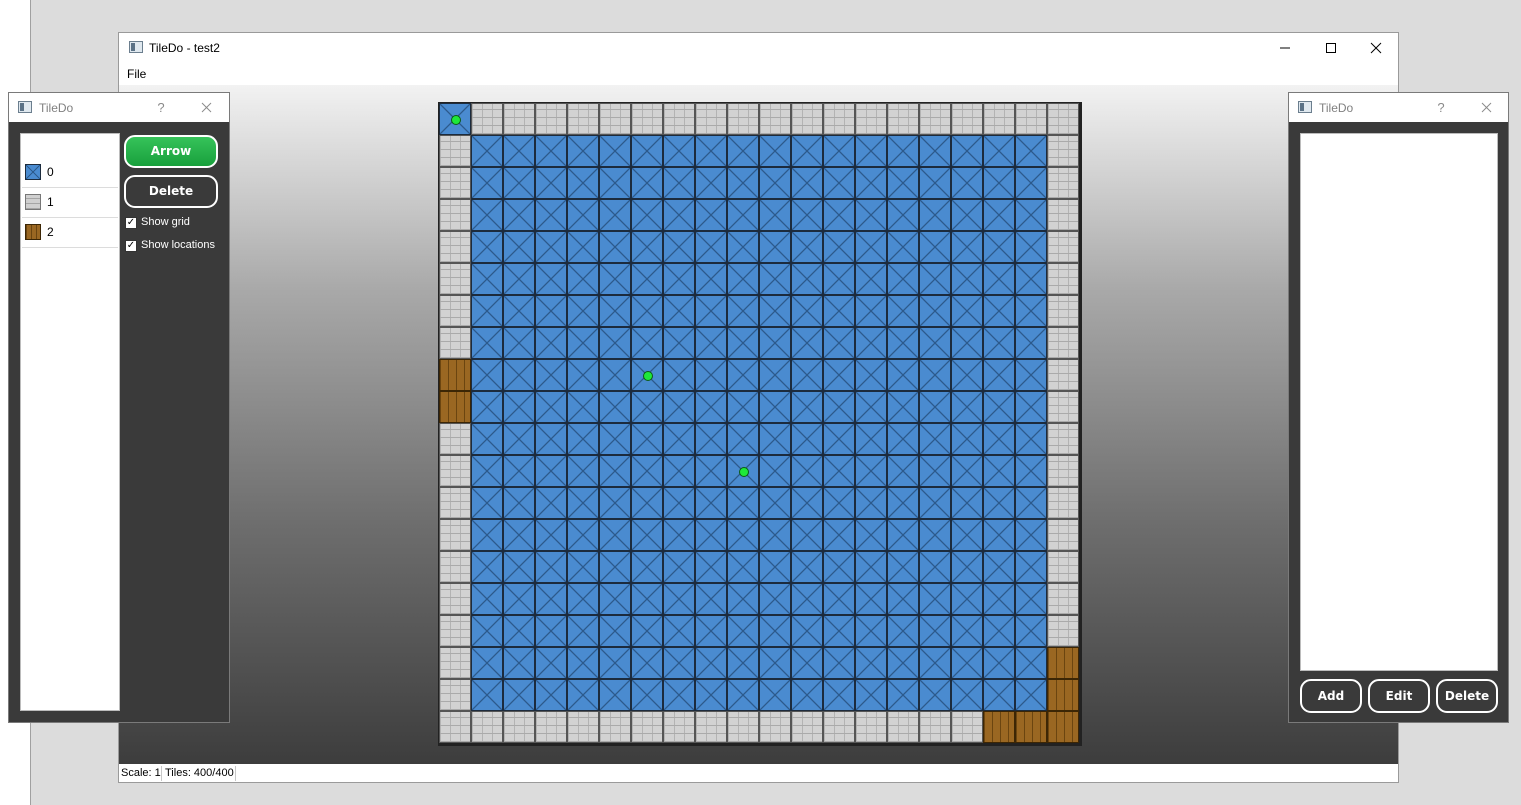 This screenshot has height=805, width=1521. I want to click on locations-titlebar: TileDo ?, so click(1398, 107).